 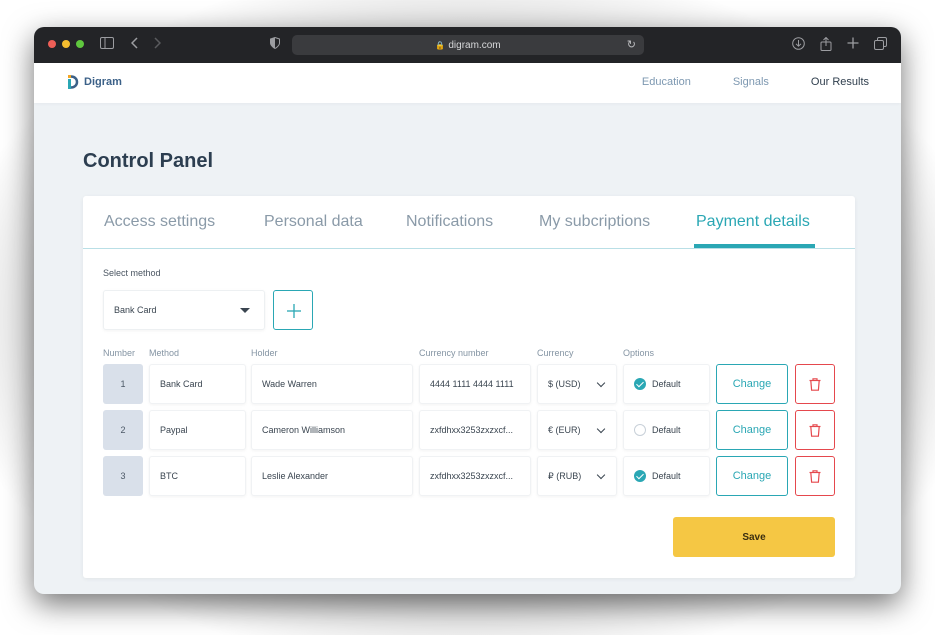 I want to click on new-tab-icon, so click(x=853, y=45).